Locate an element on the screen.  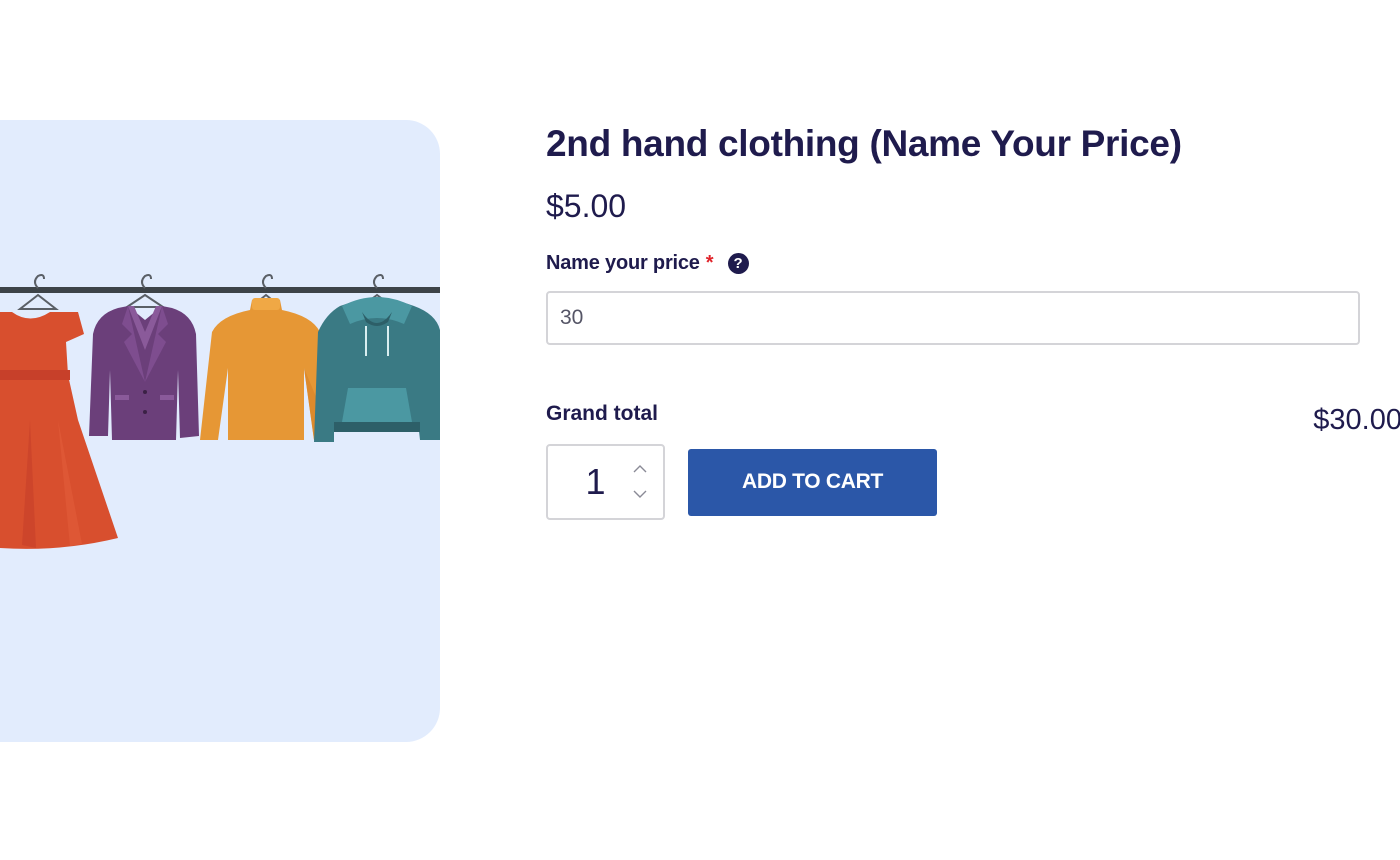
grand-total-label: Grand total is located at coordinates (602, 413).